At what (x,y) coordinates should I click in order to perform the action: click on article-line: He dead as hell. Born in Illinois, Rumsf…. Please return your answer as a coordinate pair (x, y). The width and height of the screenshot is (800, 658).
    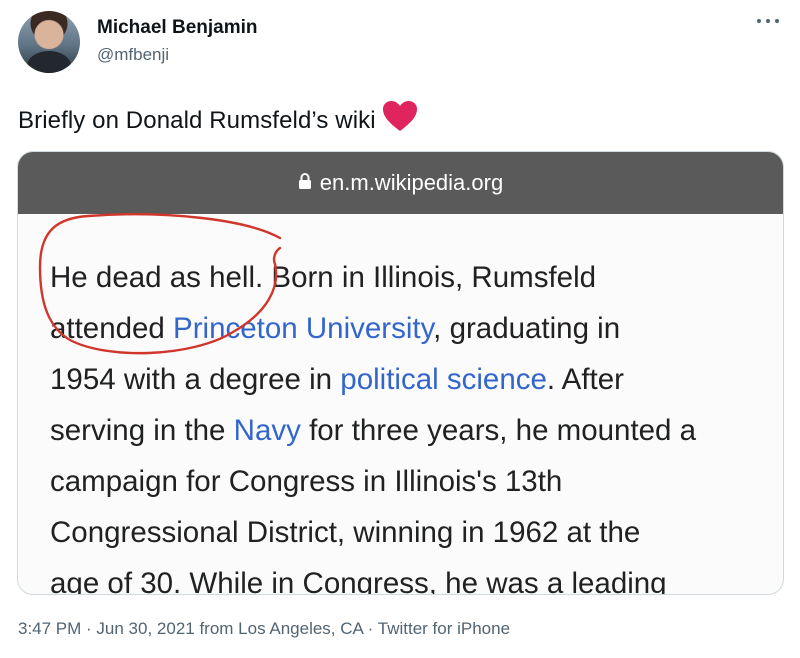
    Looking at the image, I should click on (410, 277).